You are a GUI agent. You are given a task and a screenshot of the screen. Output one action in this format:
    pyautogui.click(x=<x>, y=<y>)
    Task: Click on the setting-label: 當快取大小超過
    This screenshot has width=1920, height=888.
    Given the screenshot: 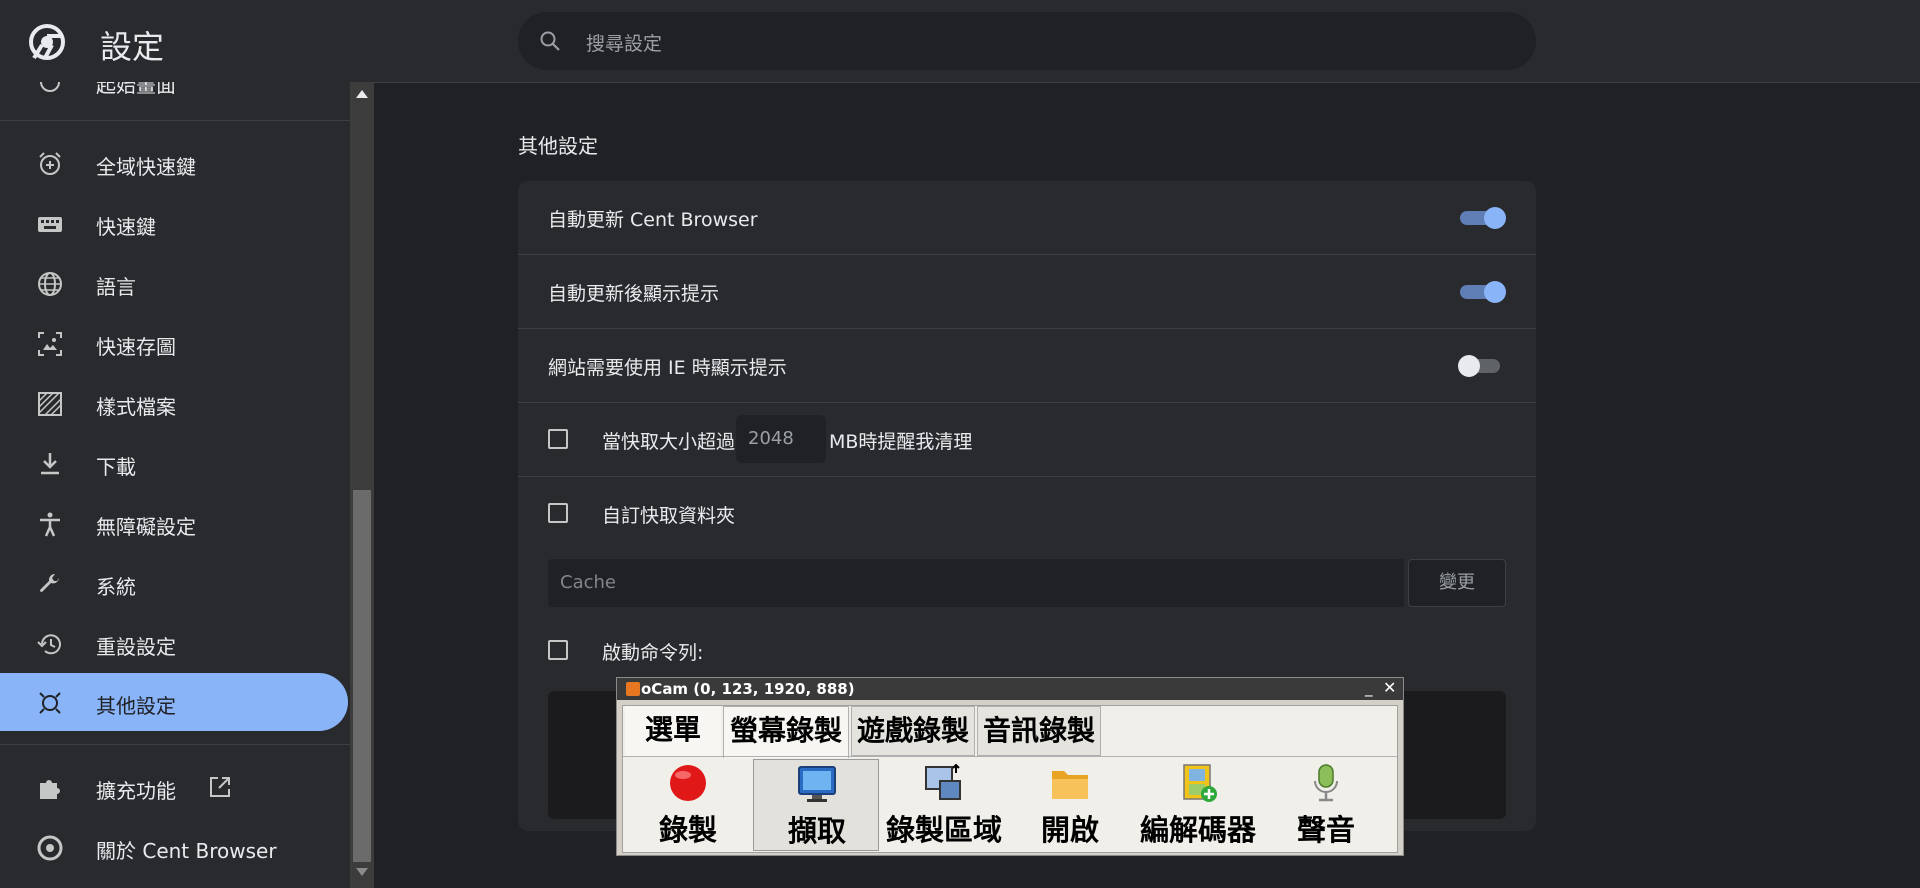 What is the action you would take?
    pyautogui.click(x=669, y=442)
    